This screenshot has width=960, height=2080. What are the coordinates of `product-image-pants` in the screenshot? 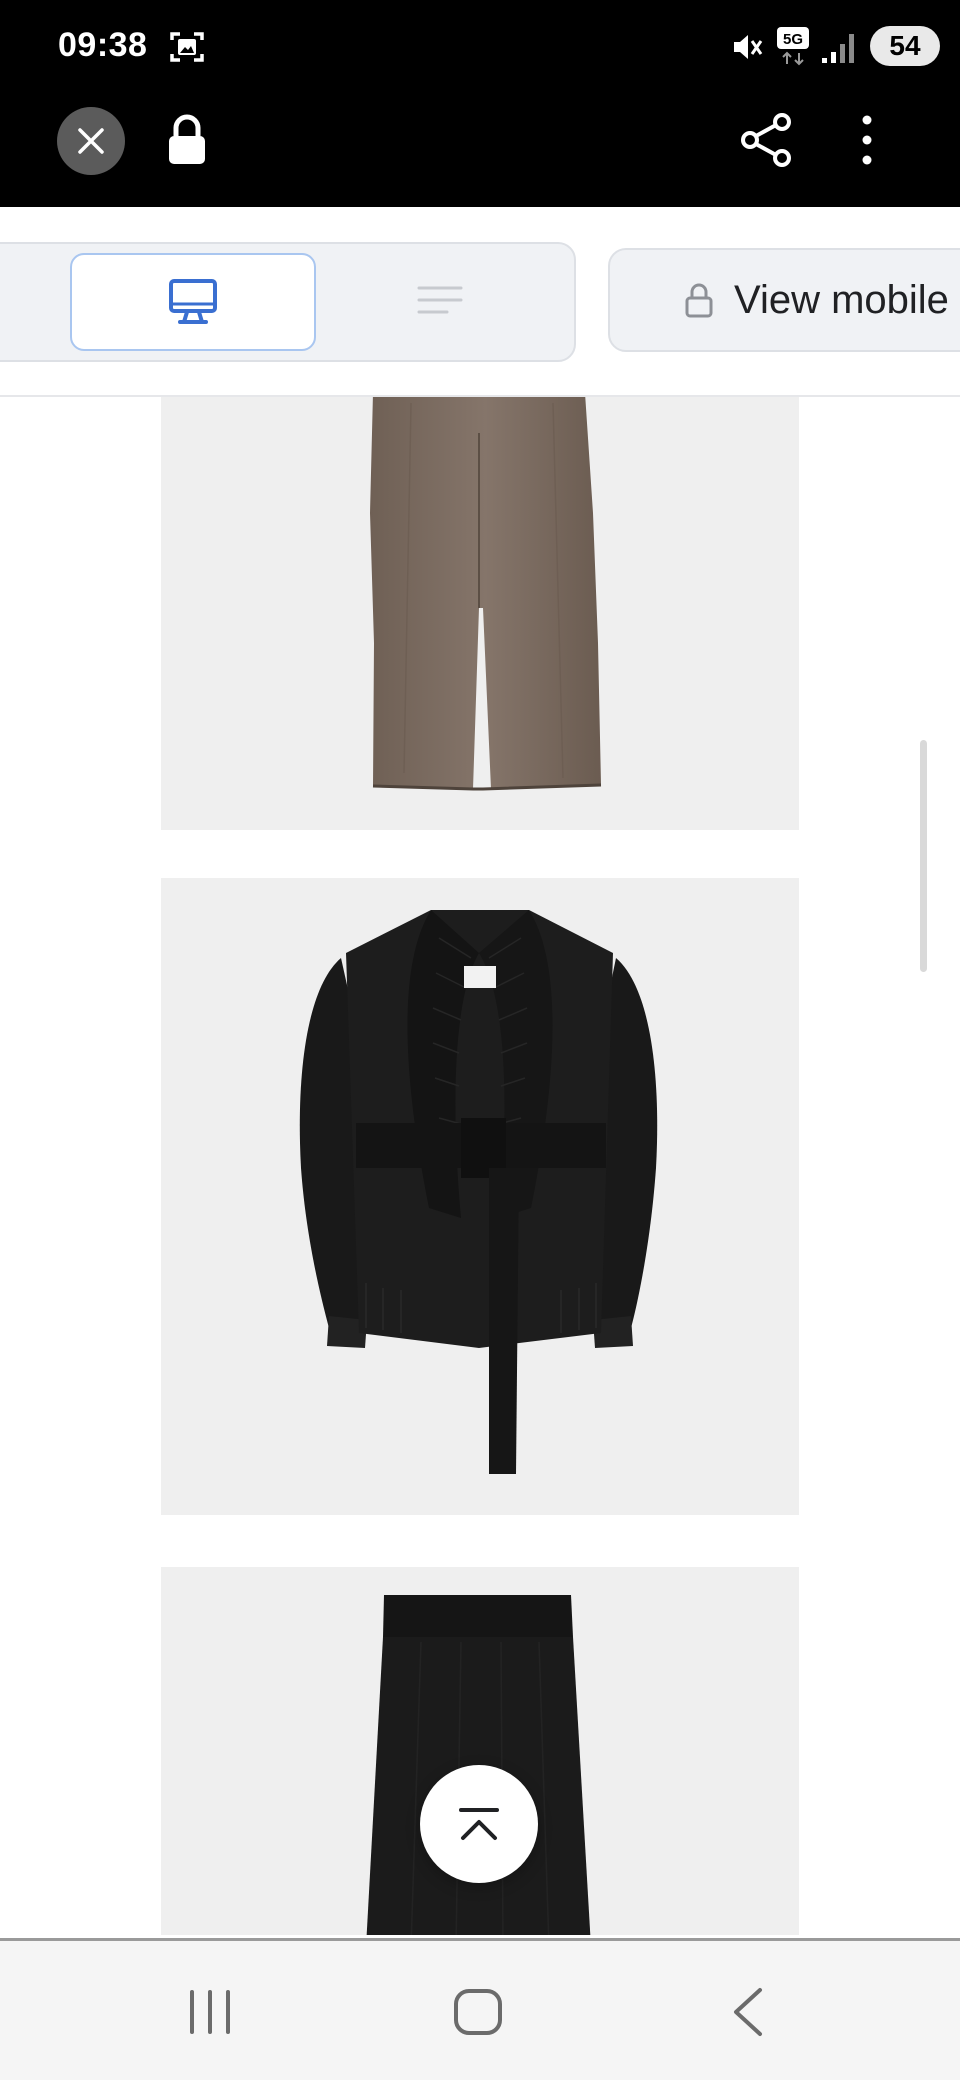 It's located at (480, 613).